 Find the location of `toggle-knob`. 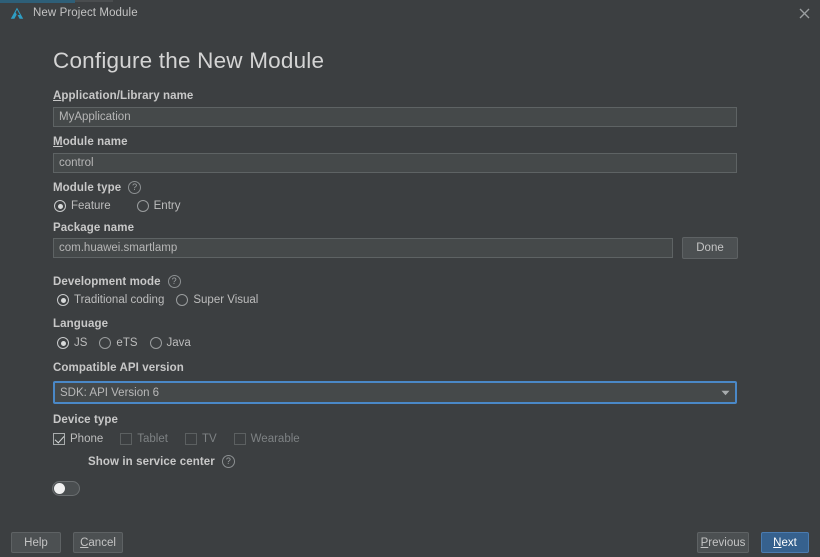

toggle-knob is located at coordinates (59, 488).